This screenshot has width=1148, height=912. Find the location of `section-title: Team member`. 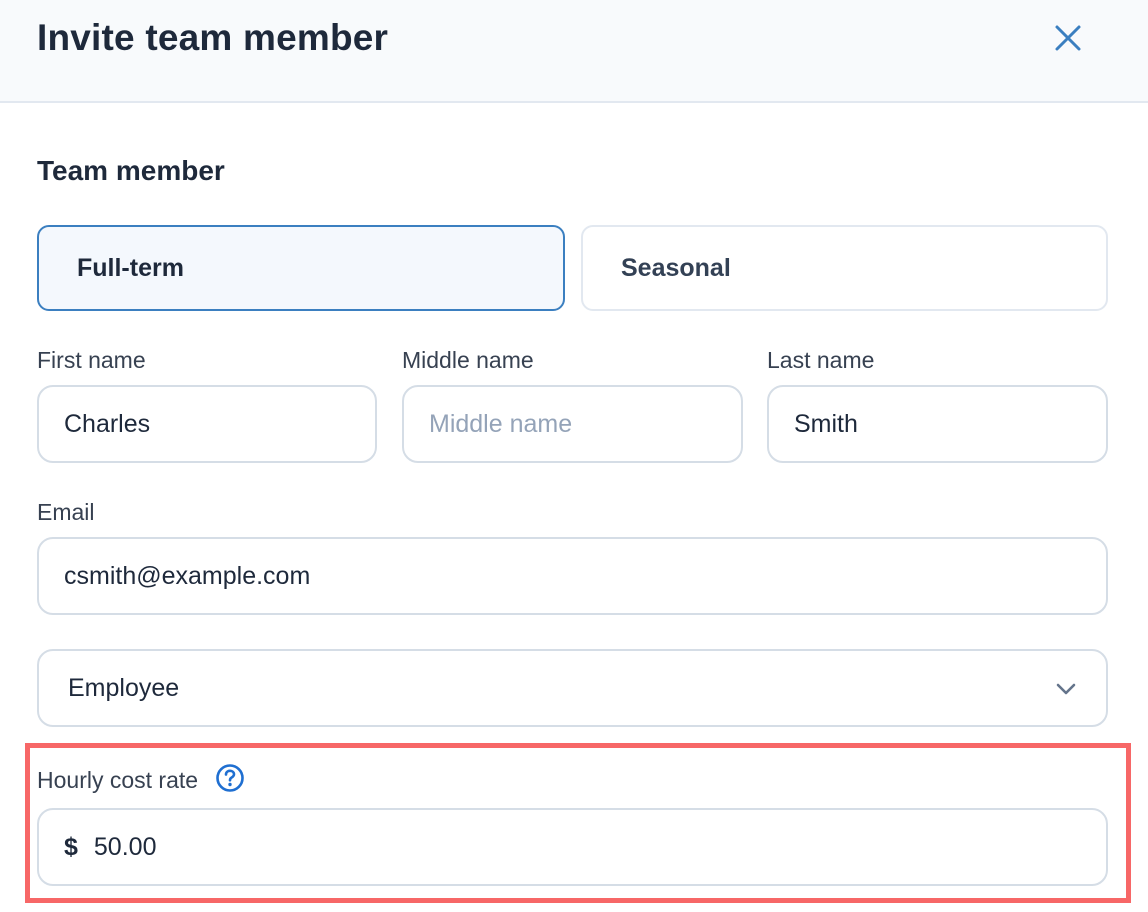

section-title: Team member is located at coordinates (131, 170).